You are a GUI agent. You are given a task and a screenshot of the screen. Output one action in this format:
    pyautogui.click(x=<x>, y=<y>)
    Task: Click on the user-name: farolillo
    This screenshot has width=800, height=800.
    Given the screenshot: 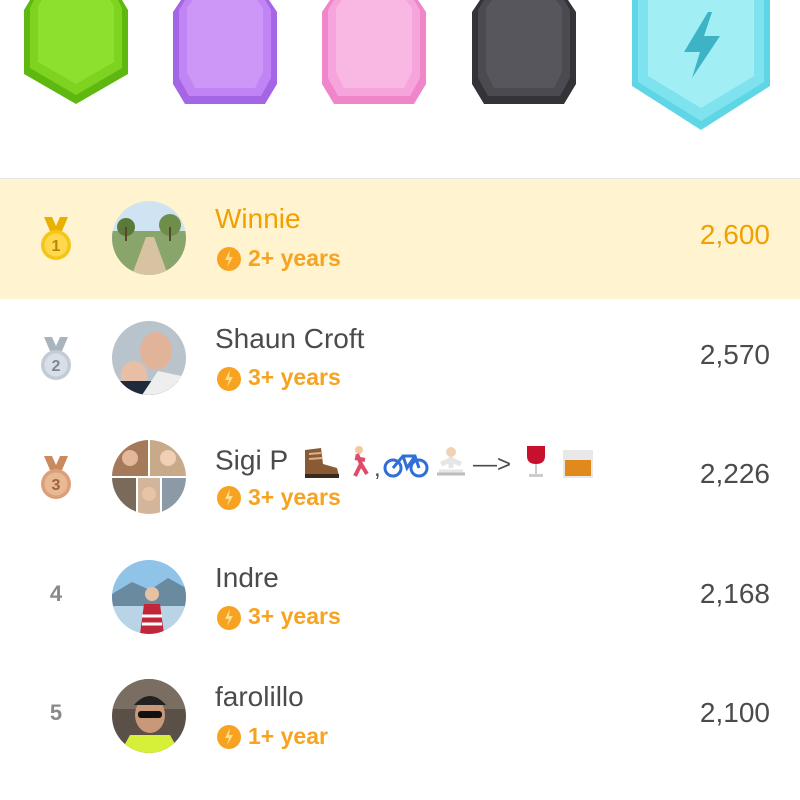 What is the action you would take?
    pyautogui.click(x=259, y=696)
    